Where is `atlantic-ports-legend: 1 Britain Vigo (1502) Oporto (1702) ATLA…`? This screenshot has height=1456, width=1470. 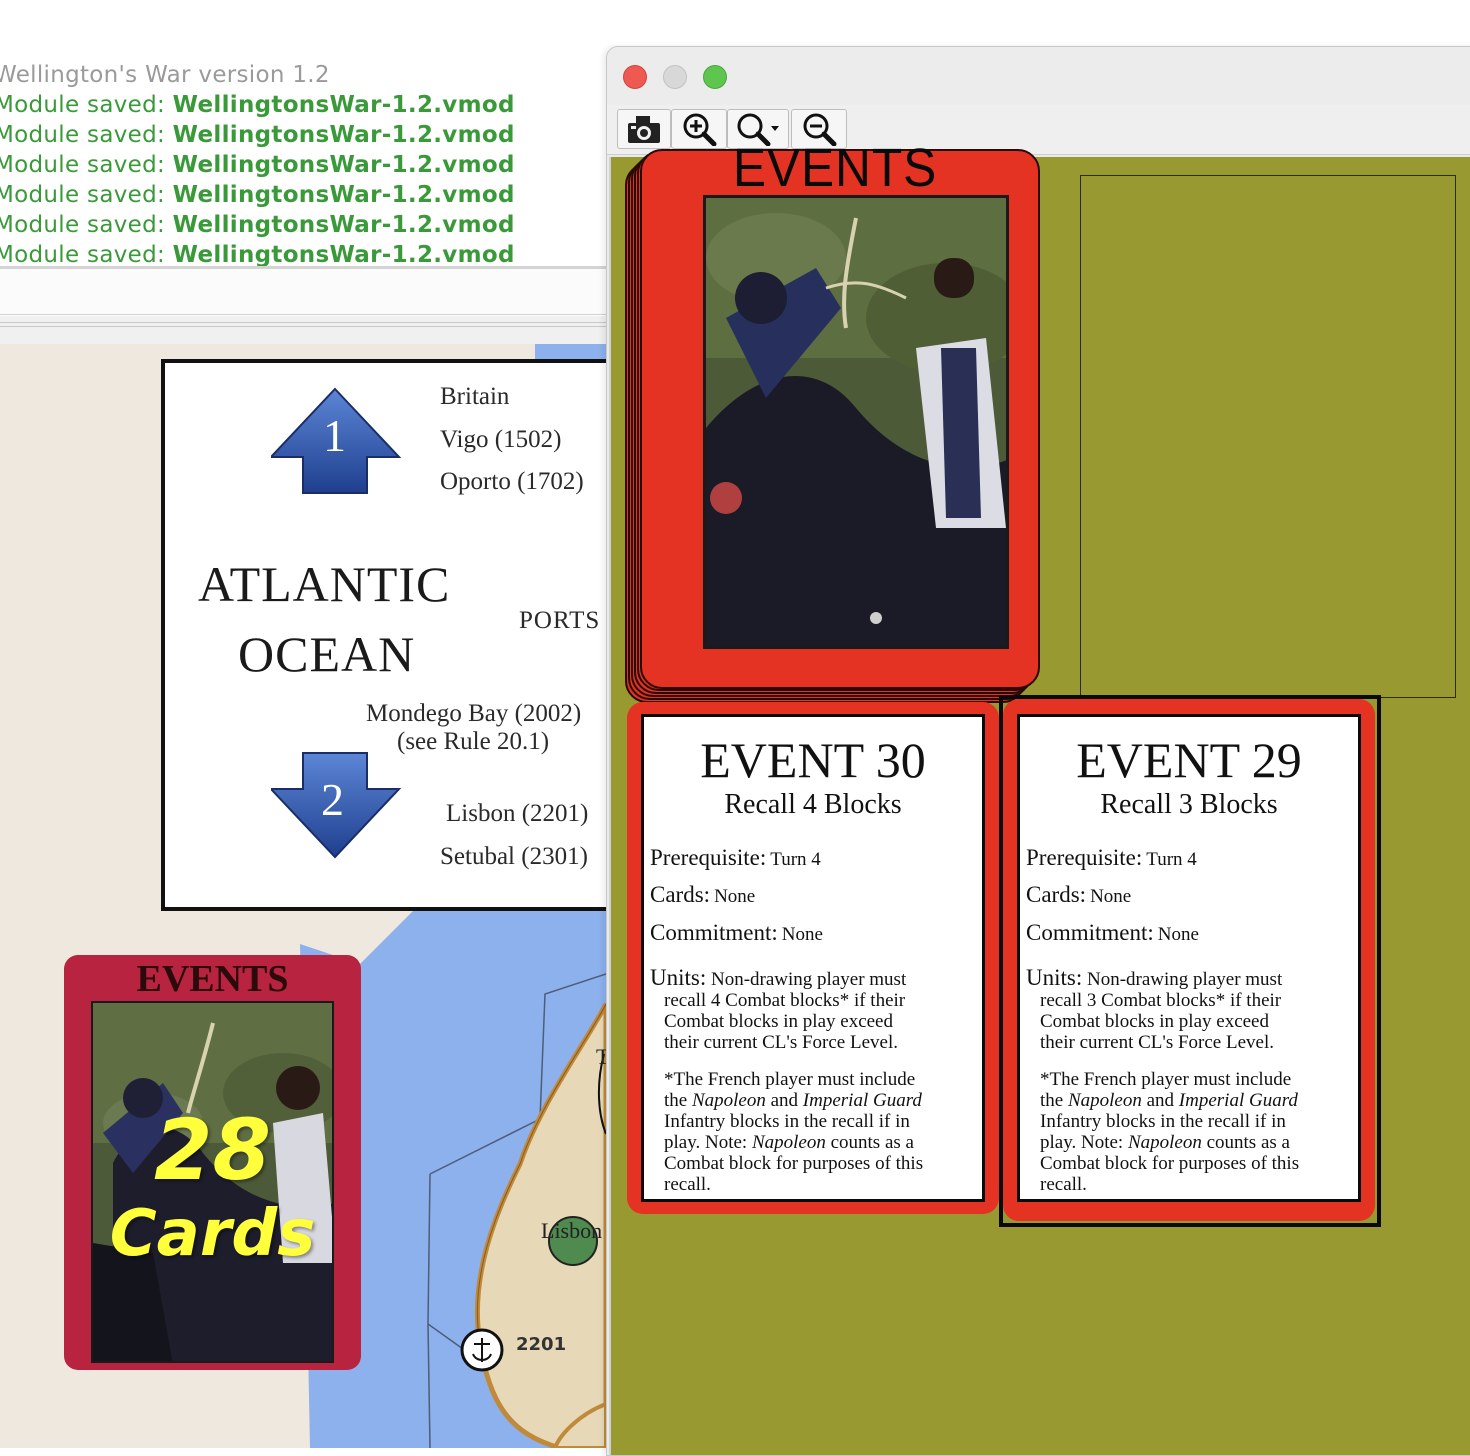 atlantic-ports-legend: 1 Britain Vigo (1502) Oporto (1702) ATLA… is located at coordinates (383, 635).